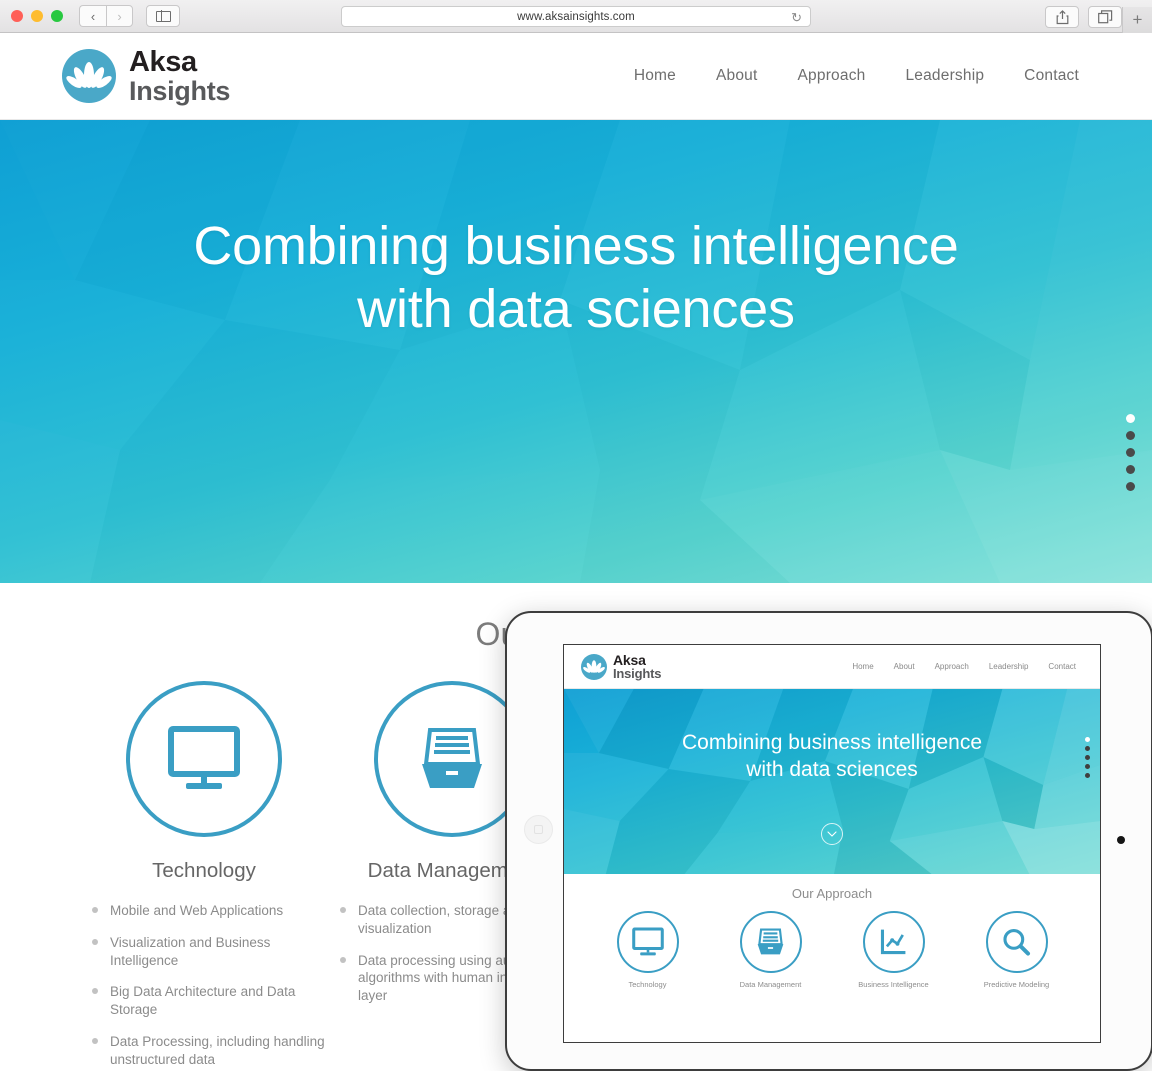 The width and height of the screenshot is (1152, 1071). I want to click on share-button, so click(1062, 17).